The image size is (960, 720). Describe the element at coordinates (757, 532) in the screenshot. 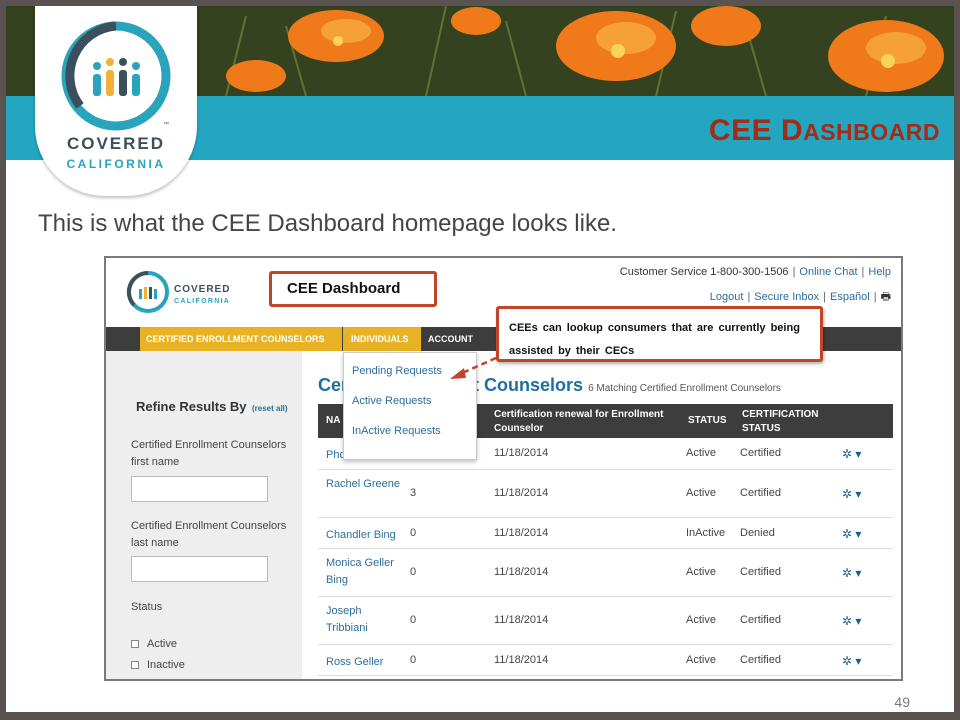

I see `row-cert-status: Denied` at that location.